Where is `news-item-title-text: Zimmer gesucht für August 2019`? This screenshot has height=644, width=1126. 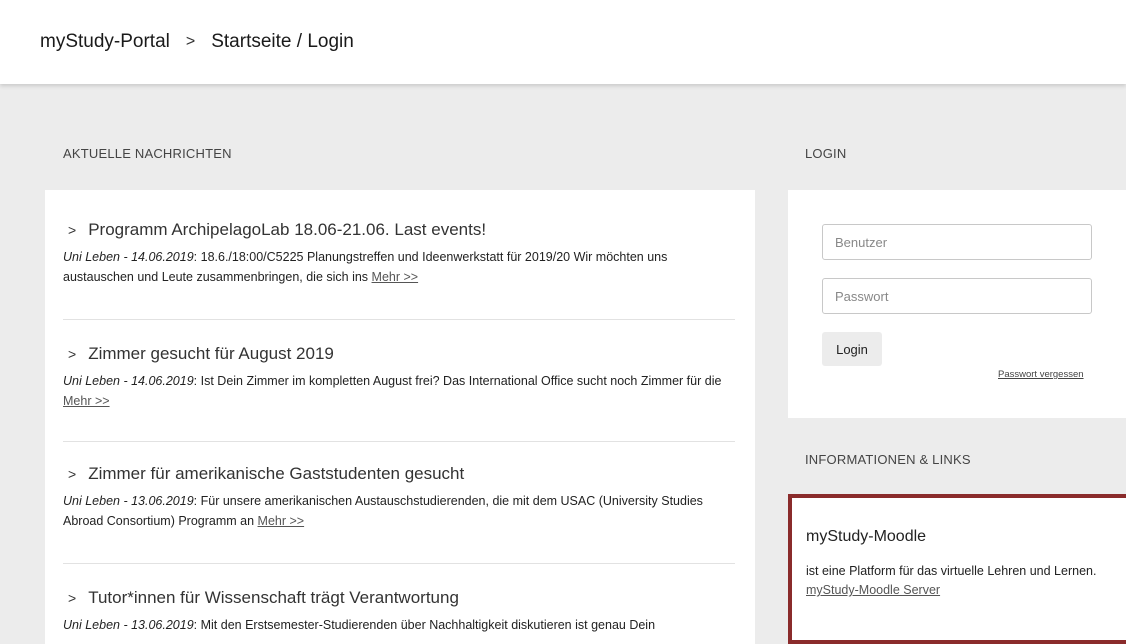
news-item-title-text: Zimmer gesucht für August 2019 is located at coordinates (211, 353).